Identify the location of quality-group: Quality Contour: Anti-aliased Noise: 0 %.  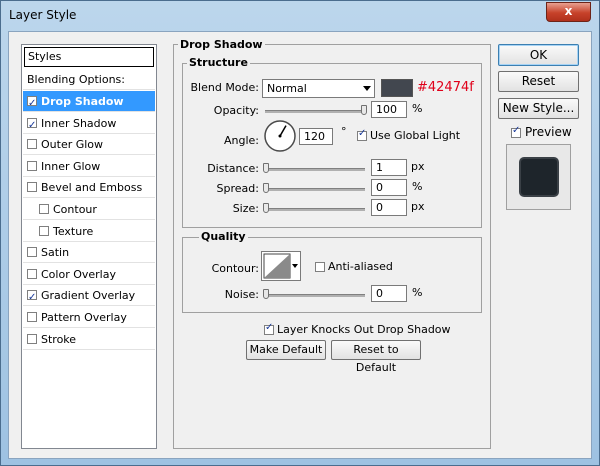
(332, 271).